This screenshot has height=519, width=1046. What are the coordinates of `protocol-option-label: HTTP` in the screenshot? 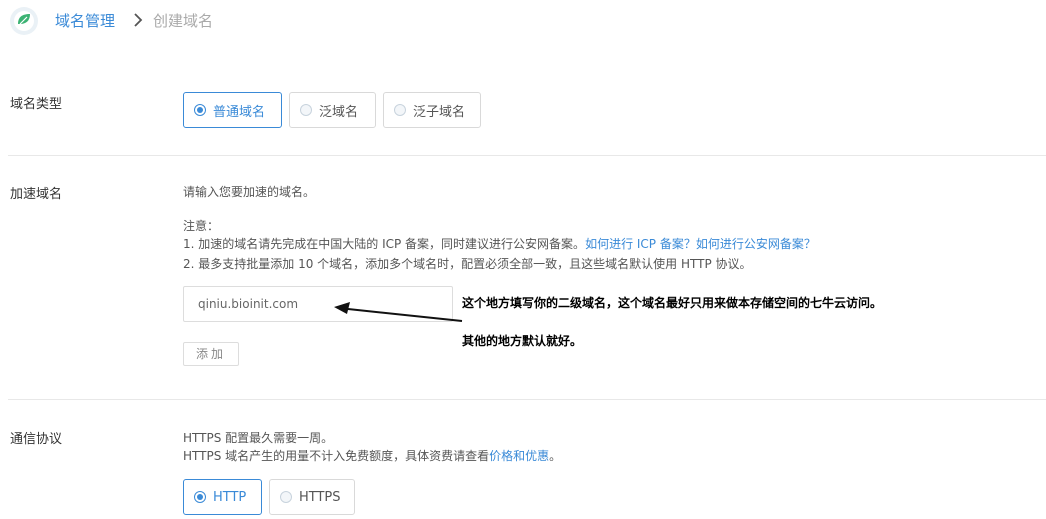 It's located at (230, 497).